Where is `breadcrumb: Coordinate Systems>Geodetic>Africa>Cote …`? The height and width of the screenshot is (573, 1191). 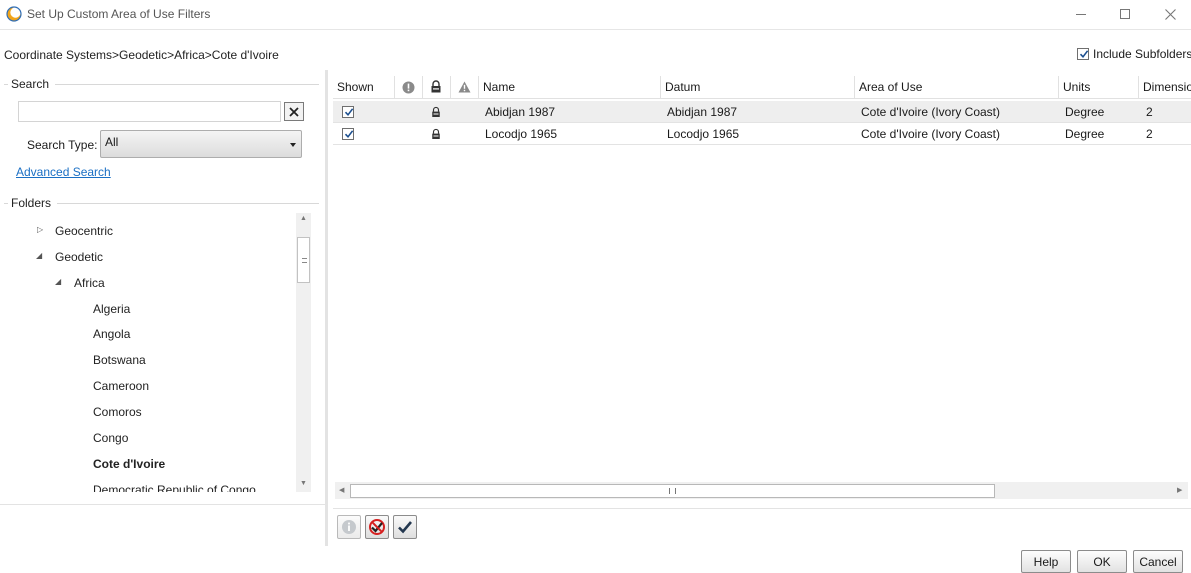 breadcrumb: Coordinate Systems>Geodetic>Africa>Cote … is located at coordinates (141, 55).